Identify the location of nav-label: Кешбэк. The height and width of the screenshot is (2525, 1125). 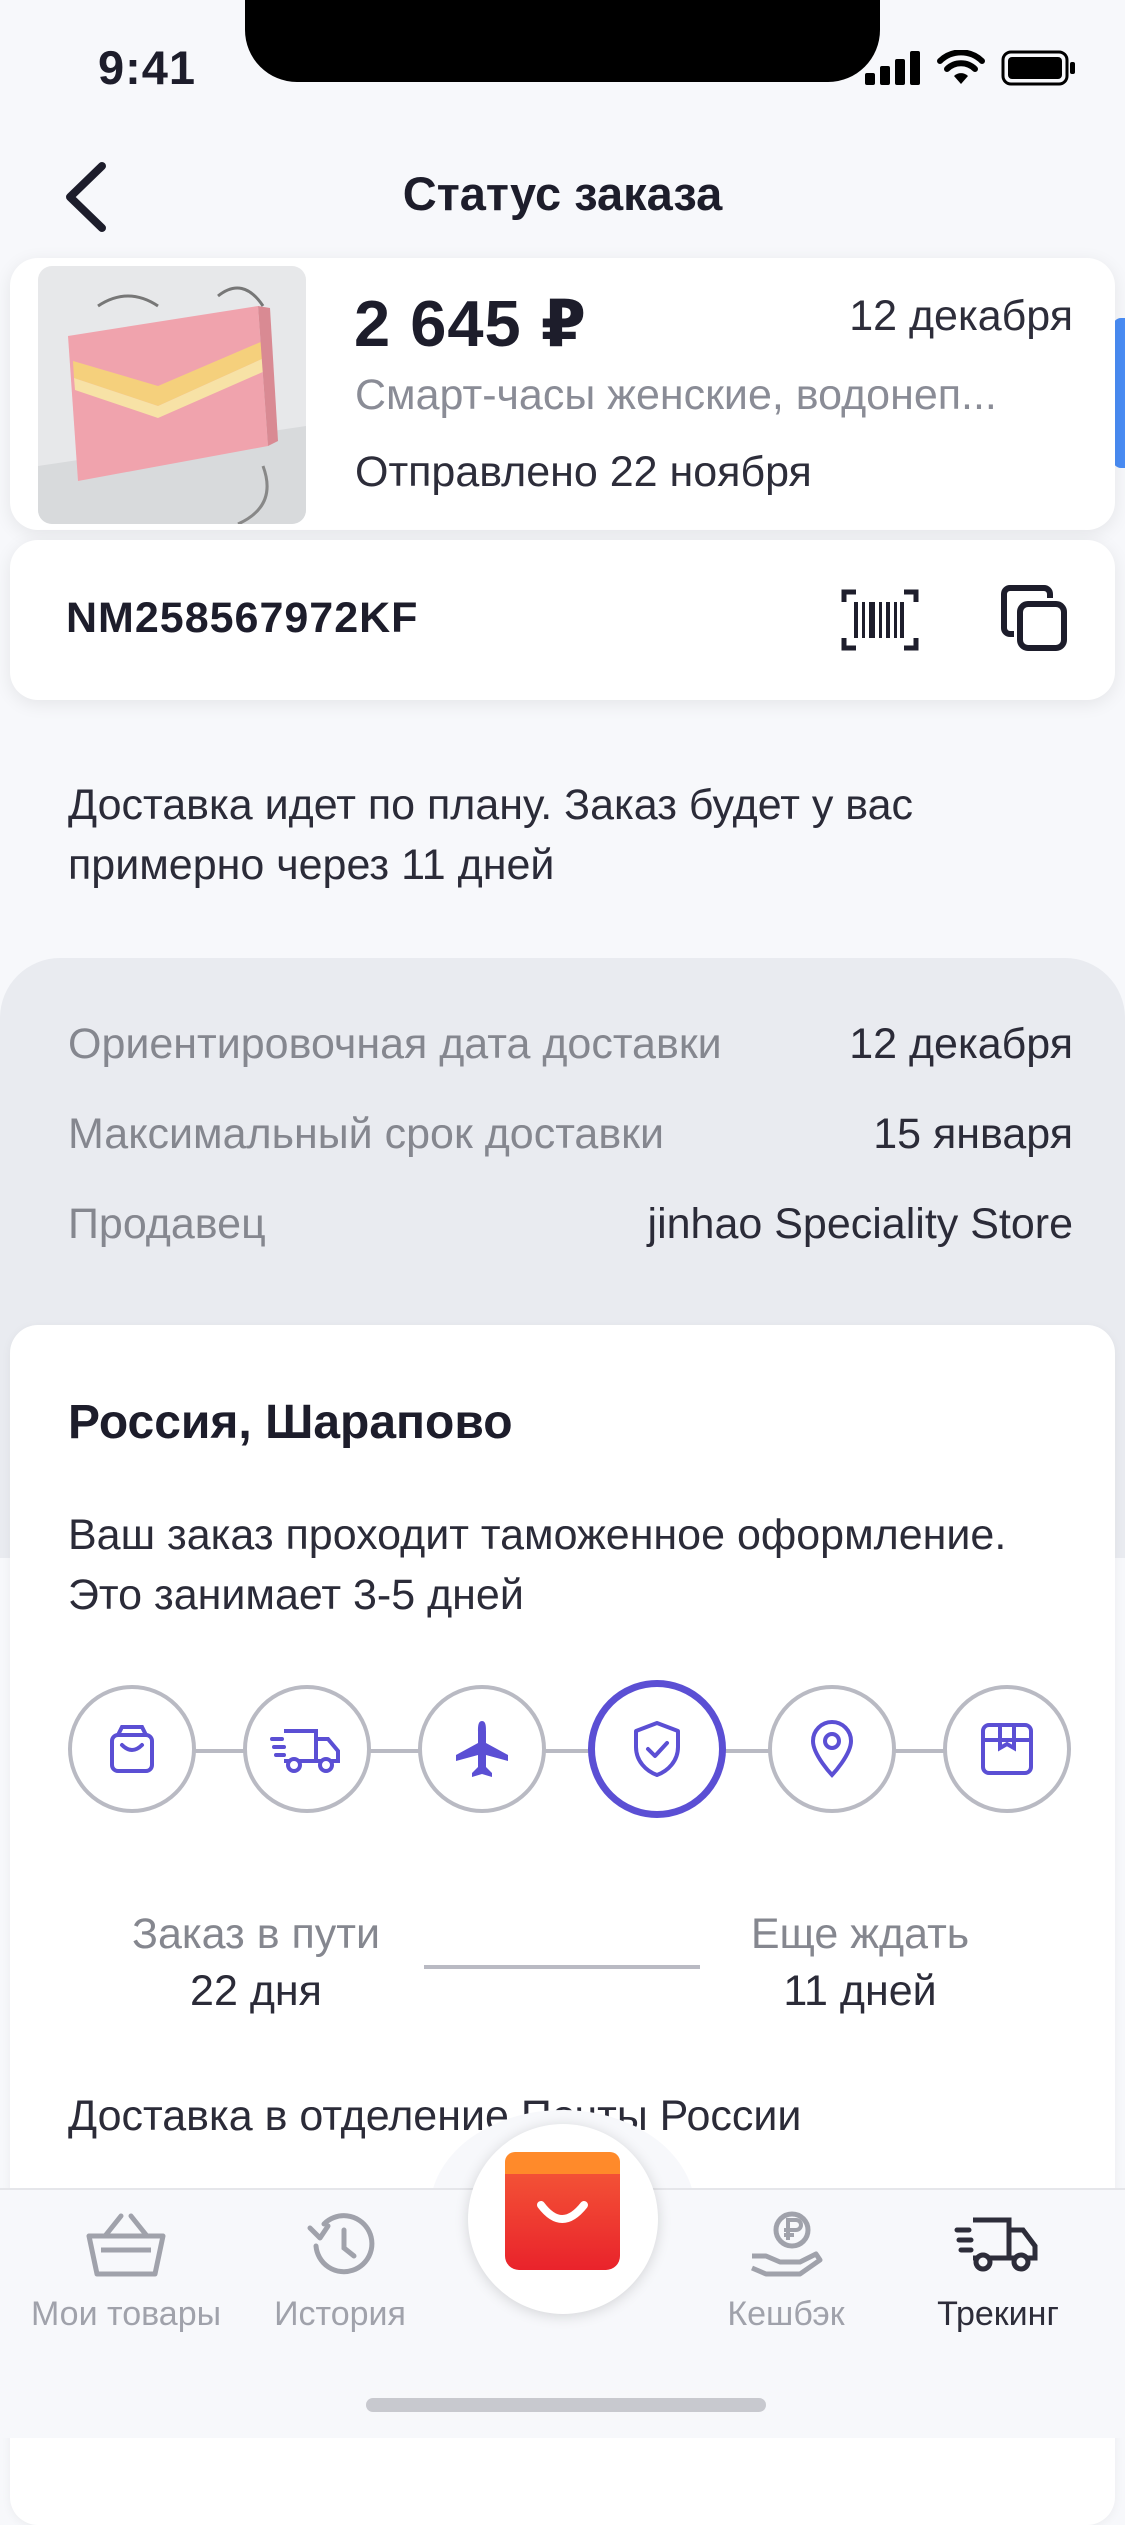
(786, 2314).